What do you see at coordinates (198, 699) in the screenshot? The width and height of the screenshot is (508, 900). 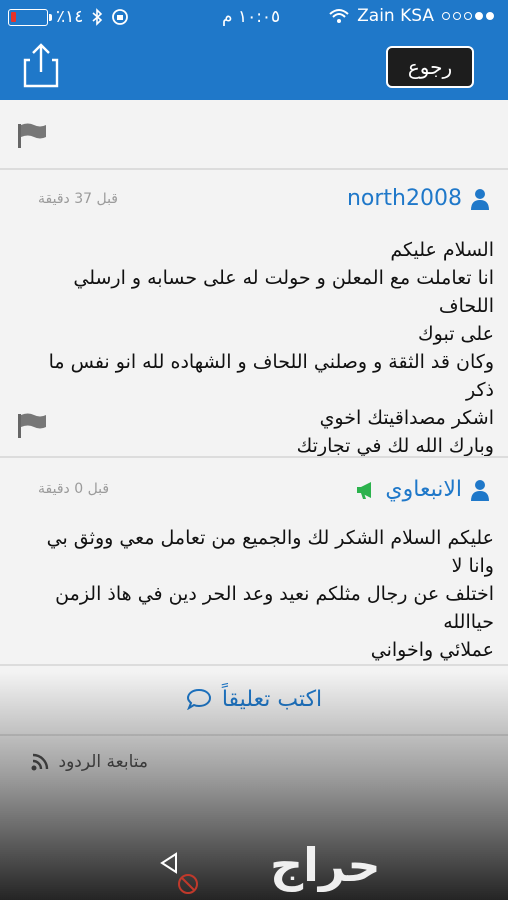 I see `speech-bubble-icon` at bounding box center [198, 699].